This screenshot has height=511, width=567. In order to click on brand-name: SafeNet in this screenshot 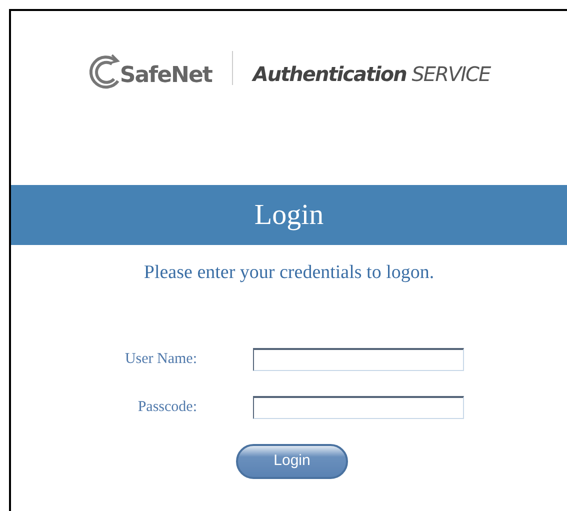, I will do `click(166, 76)`.